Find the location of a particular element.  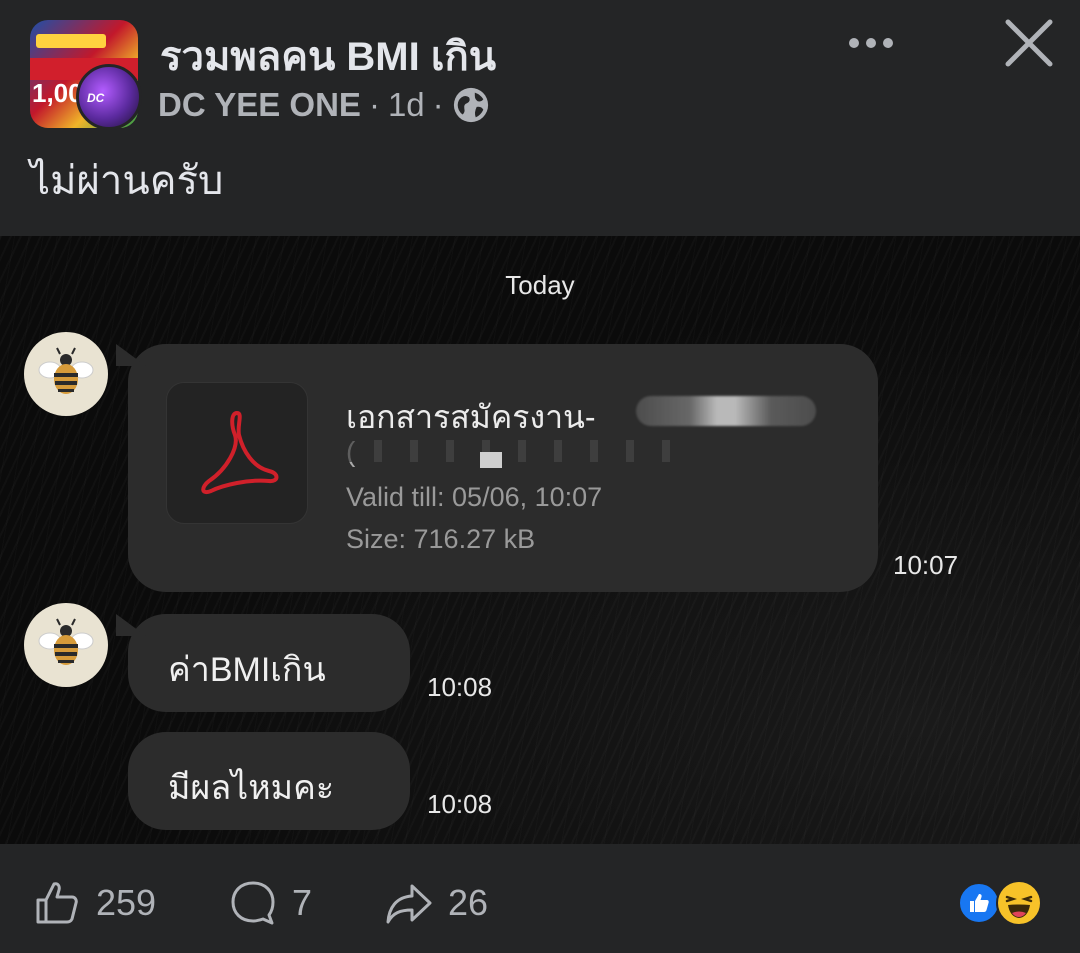

text-message-bubble: ค่าBMIเกิน is located at coordinates (269, 663).